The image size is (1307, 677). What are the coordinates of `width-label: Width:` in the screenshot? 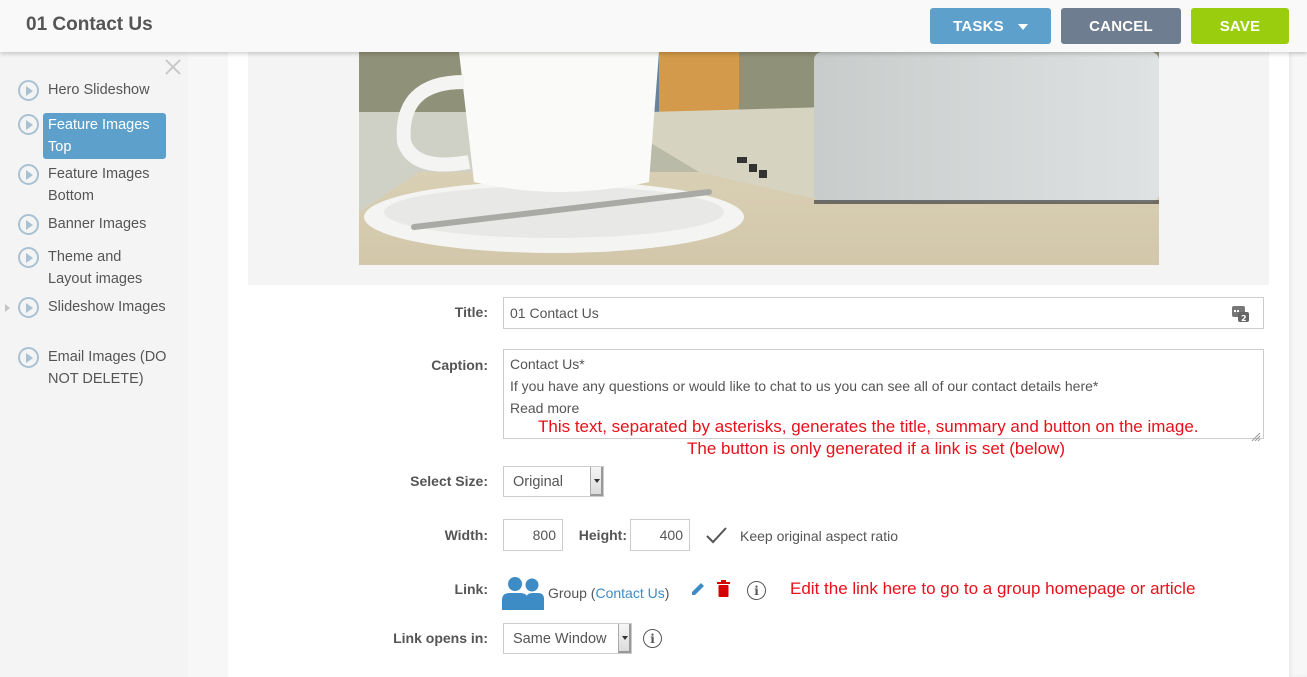 It's located at (466, 535).